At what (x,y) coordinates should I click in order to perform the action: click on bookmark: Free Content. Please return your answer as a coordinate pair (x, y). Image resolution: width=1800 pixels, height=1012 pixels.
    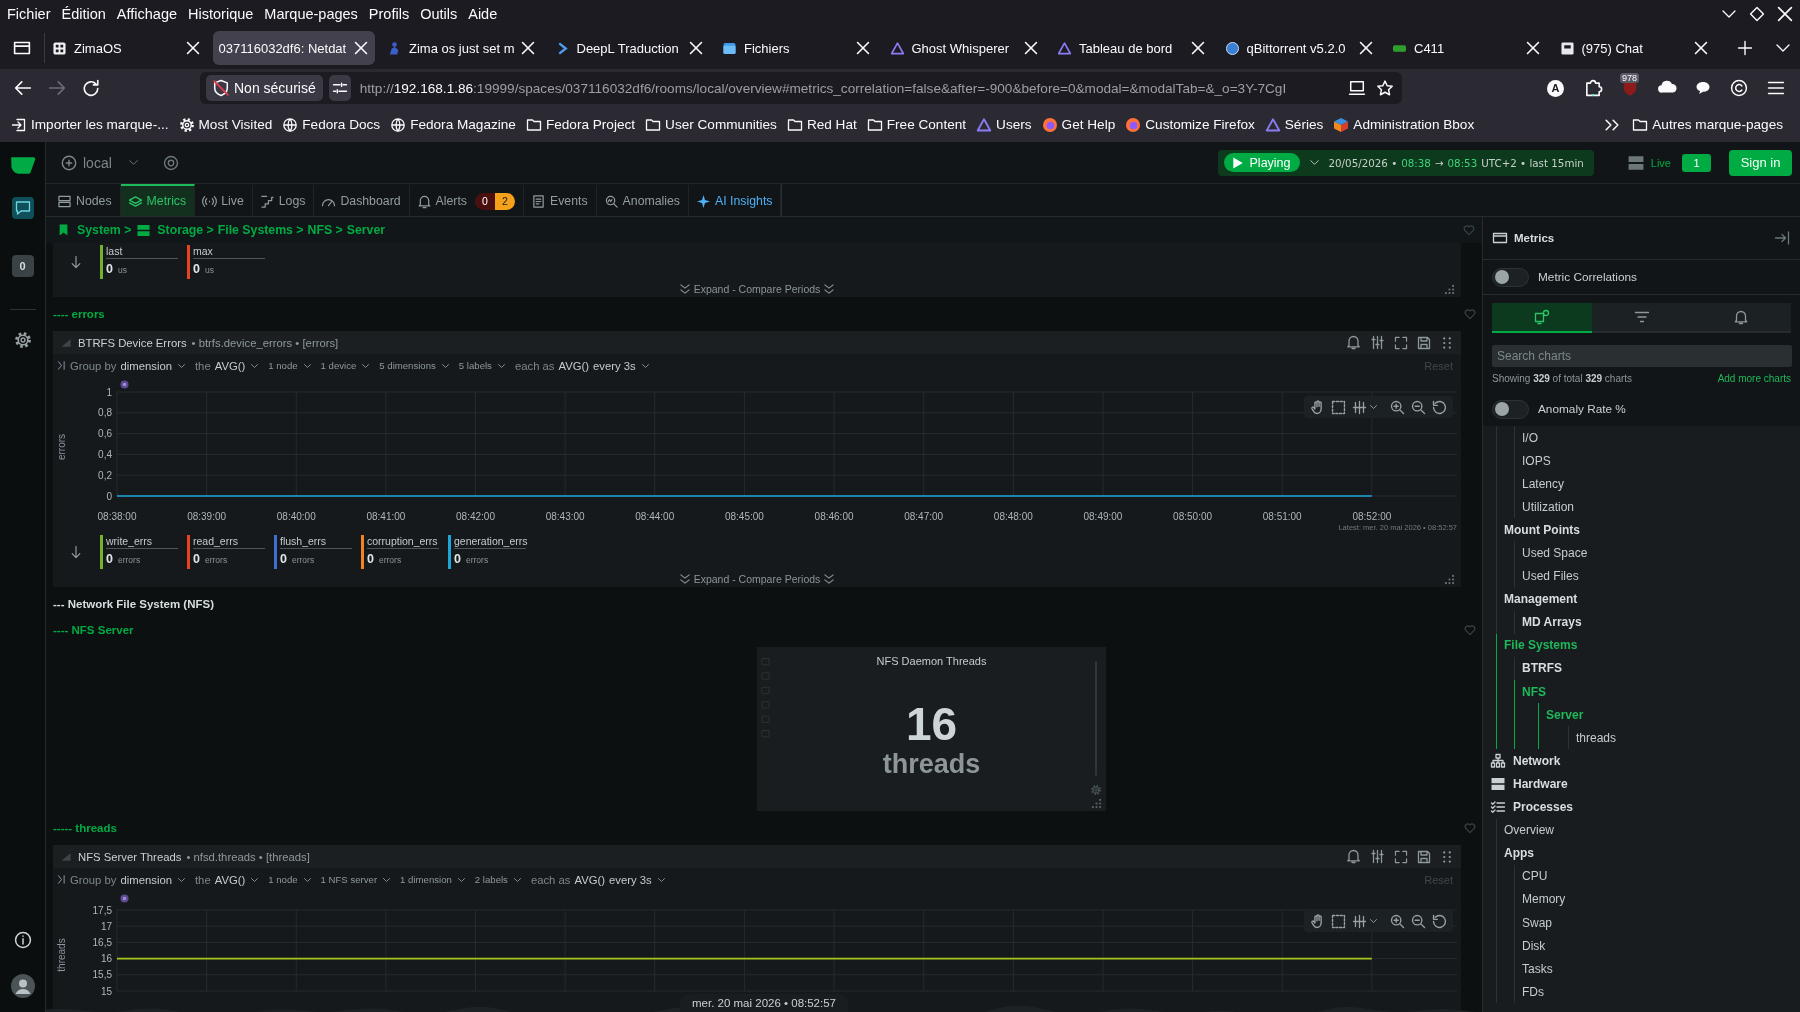
    Looking at the image, I should click on (917, 124).